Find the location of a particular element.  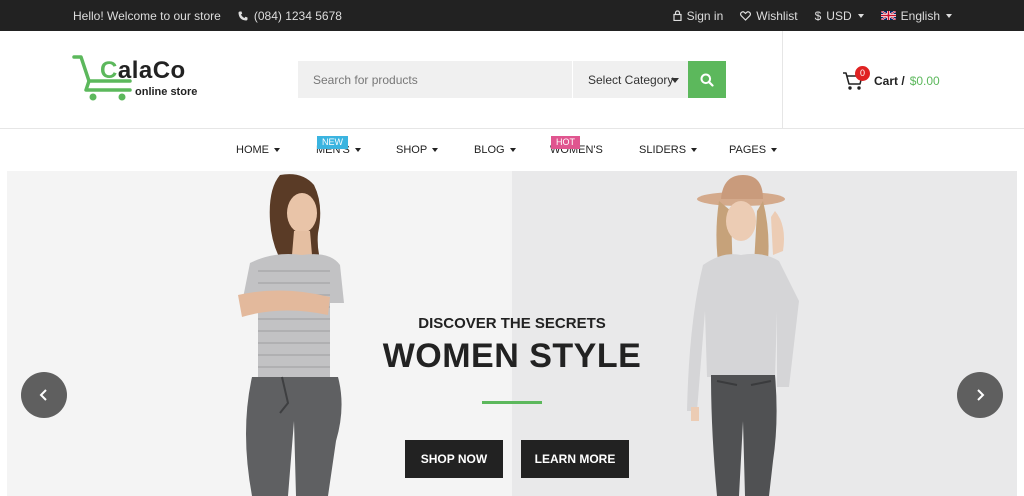

category-label: Select Category is located at coordinates (631, 79).